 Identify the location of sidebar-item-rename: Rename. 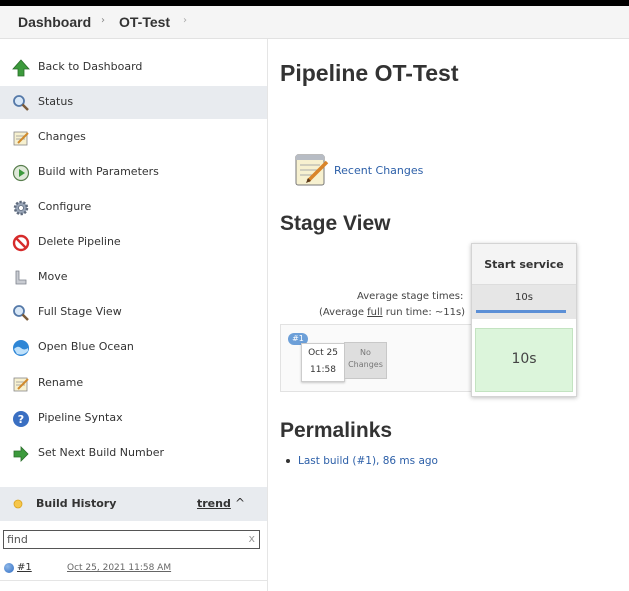
(133, 383).